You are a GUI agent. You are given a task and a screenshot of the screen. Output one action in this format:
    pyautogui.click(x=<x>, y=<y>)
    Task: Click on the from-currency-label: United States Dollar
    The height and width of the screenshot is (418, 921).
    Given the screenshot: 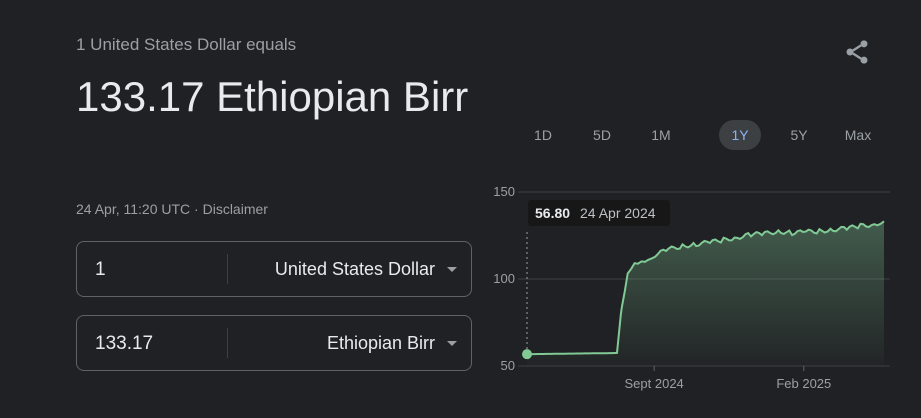 What is the action you would take?
    pyautogui.click(x=354, y=268)
    